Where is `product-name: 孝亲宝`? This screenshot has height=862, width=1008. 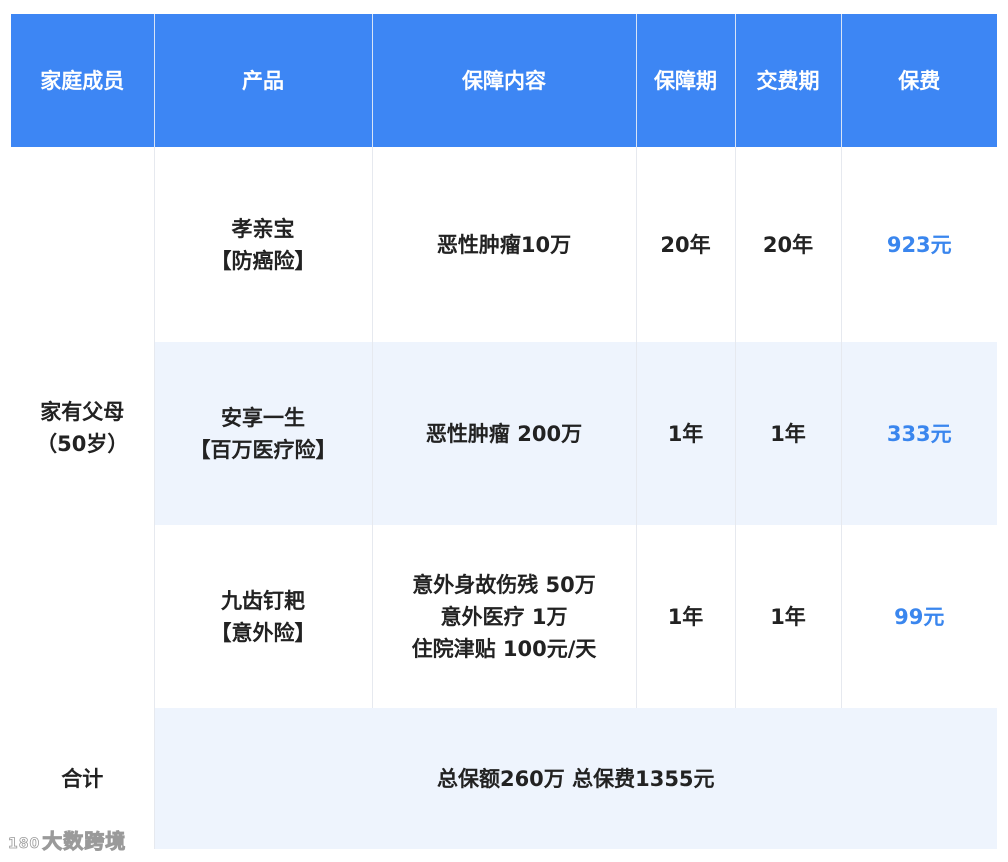
product-name: 孝亲宝 is located at coordinates (263, 228).